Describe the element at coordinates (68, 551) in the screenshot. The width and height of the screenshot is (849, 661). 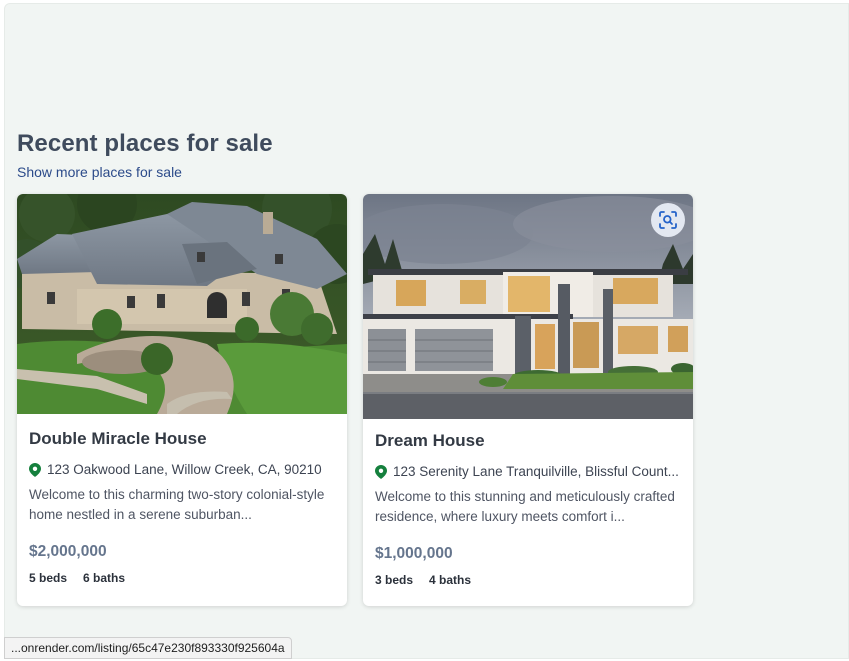
I see `listing-price: $2,000,000` at that location.